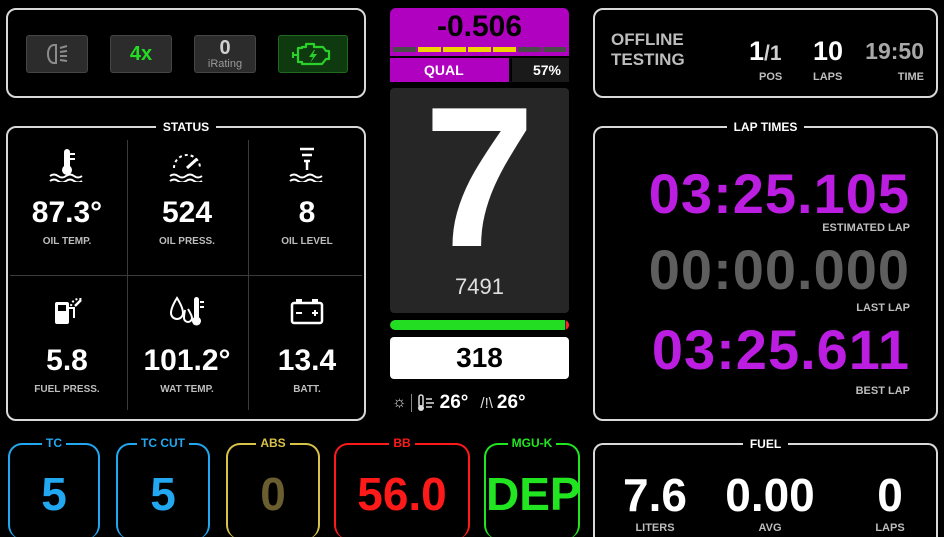 This screenshot has height=537, width=944. Describe the element at coordinates (307, 212) in the screenshot. I see `oil-level-value: 8` at that location.